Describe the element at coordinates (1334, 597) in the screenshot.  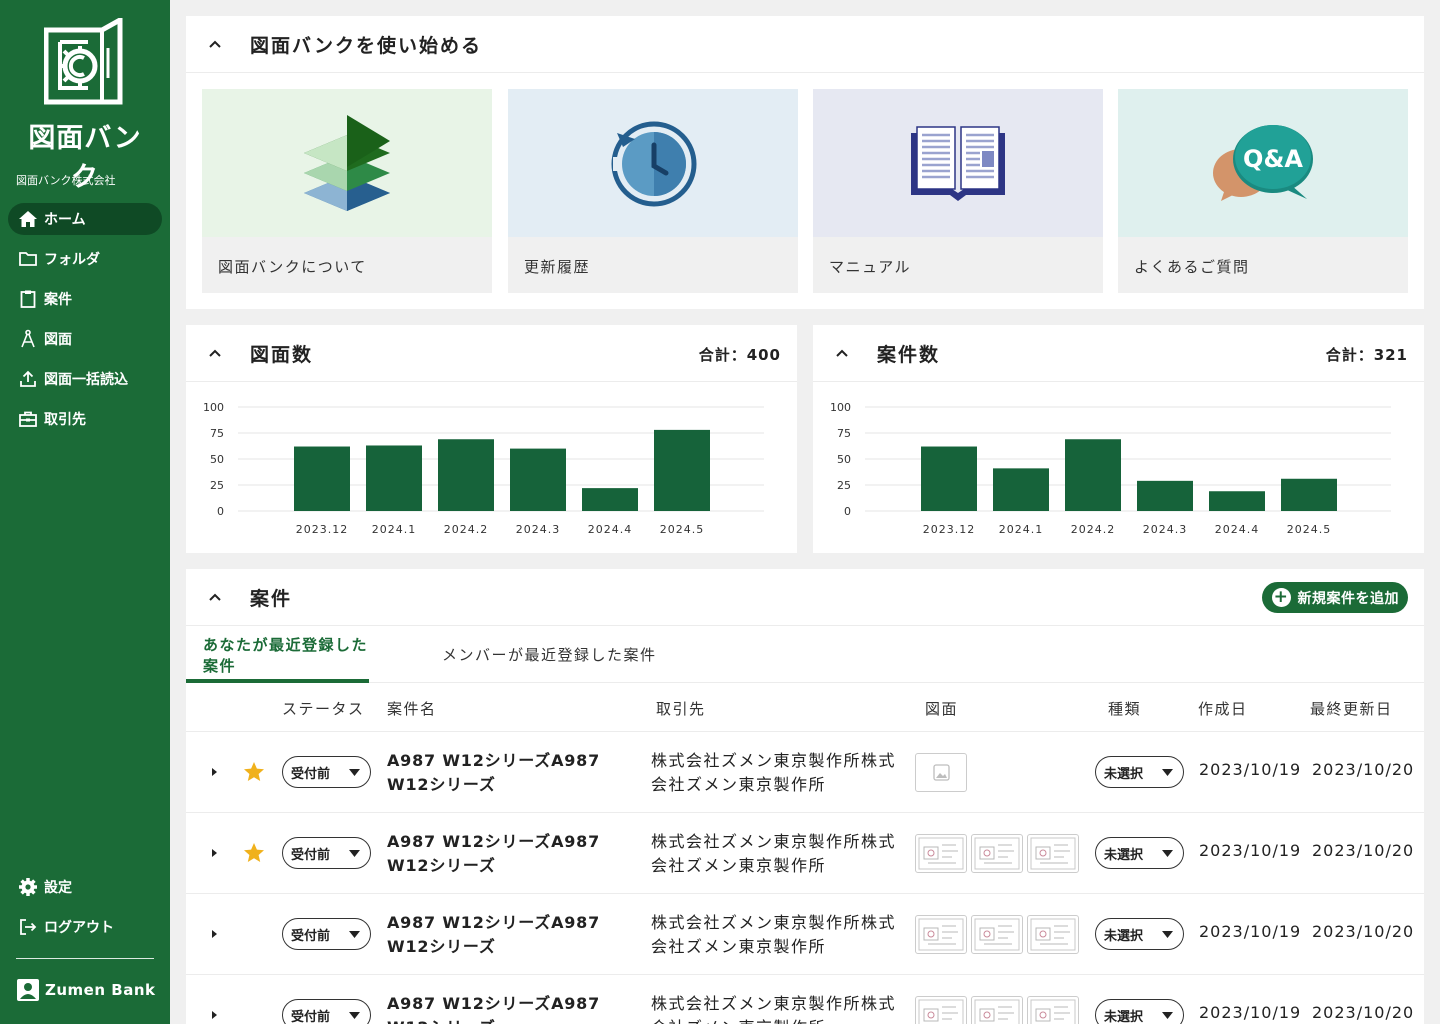
I see `add-project-button: + 新規案件を追加` at that location.